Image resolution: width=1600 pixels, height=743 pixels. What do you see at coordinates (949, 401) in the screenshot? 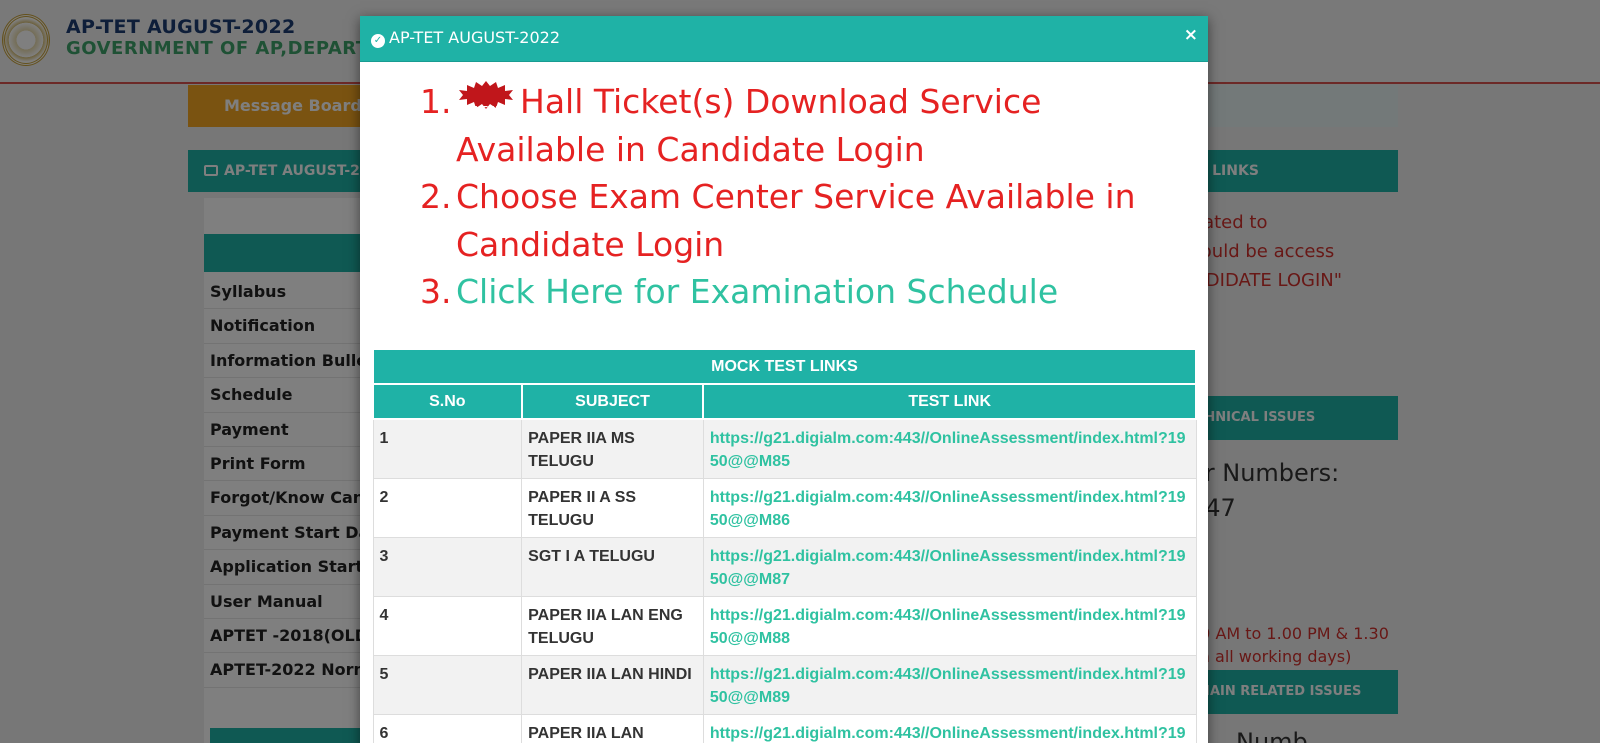
I see `column-header-test-link: TEST LINK` at bounding box center [949, 401].